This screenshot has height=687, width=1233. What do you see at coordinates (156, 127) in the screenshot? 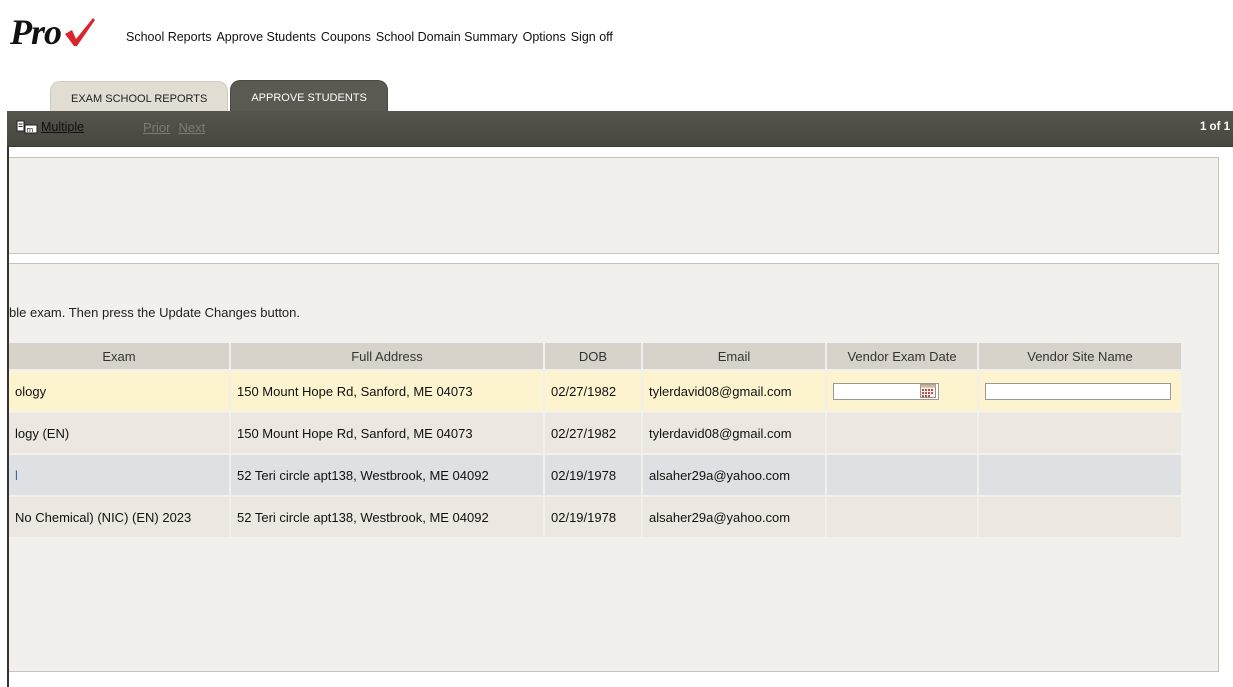
I see `prior-link: Prior` at bounding box center [156, 127].